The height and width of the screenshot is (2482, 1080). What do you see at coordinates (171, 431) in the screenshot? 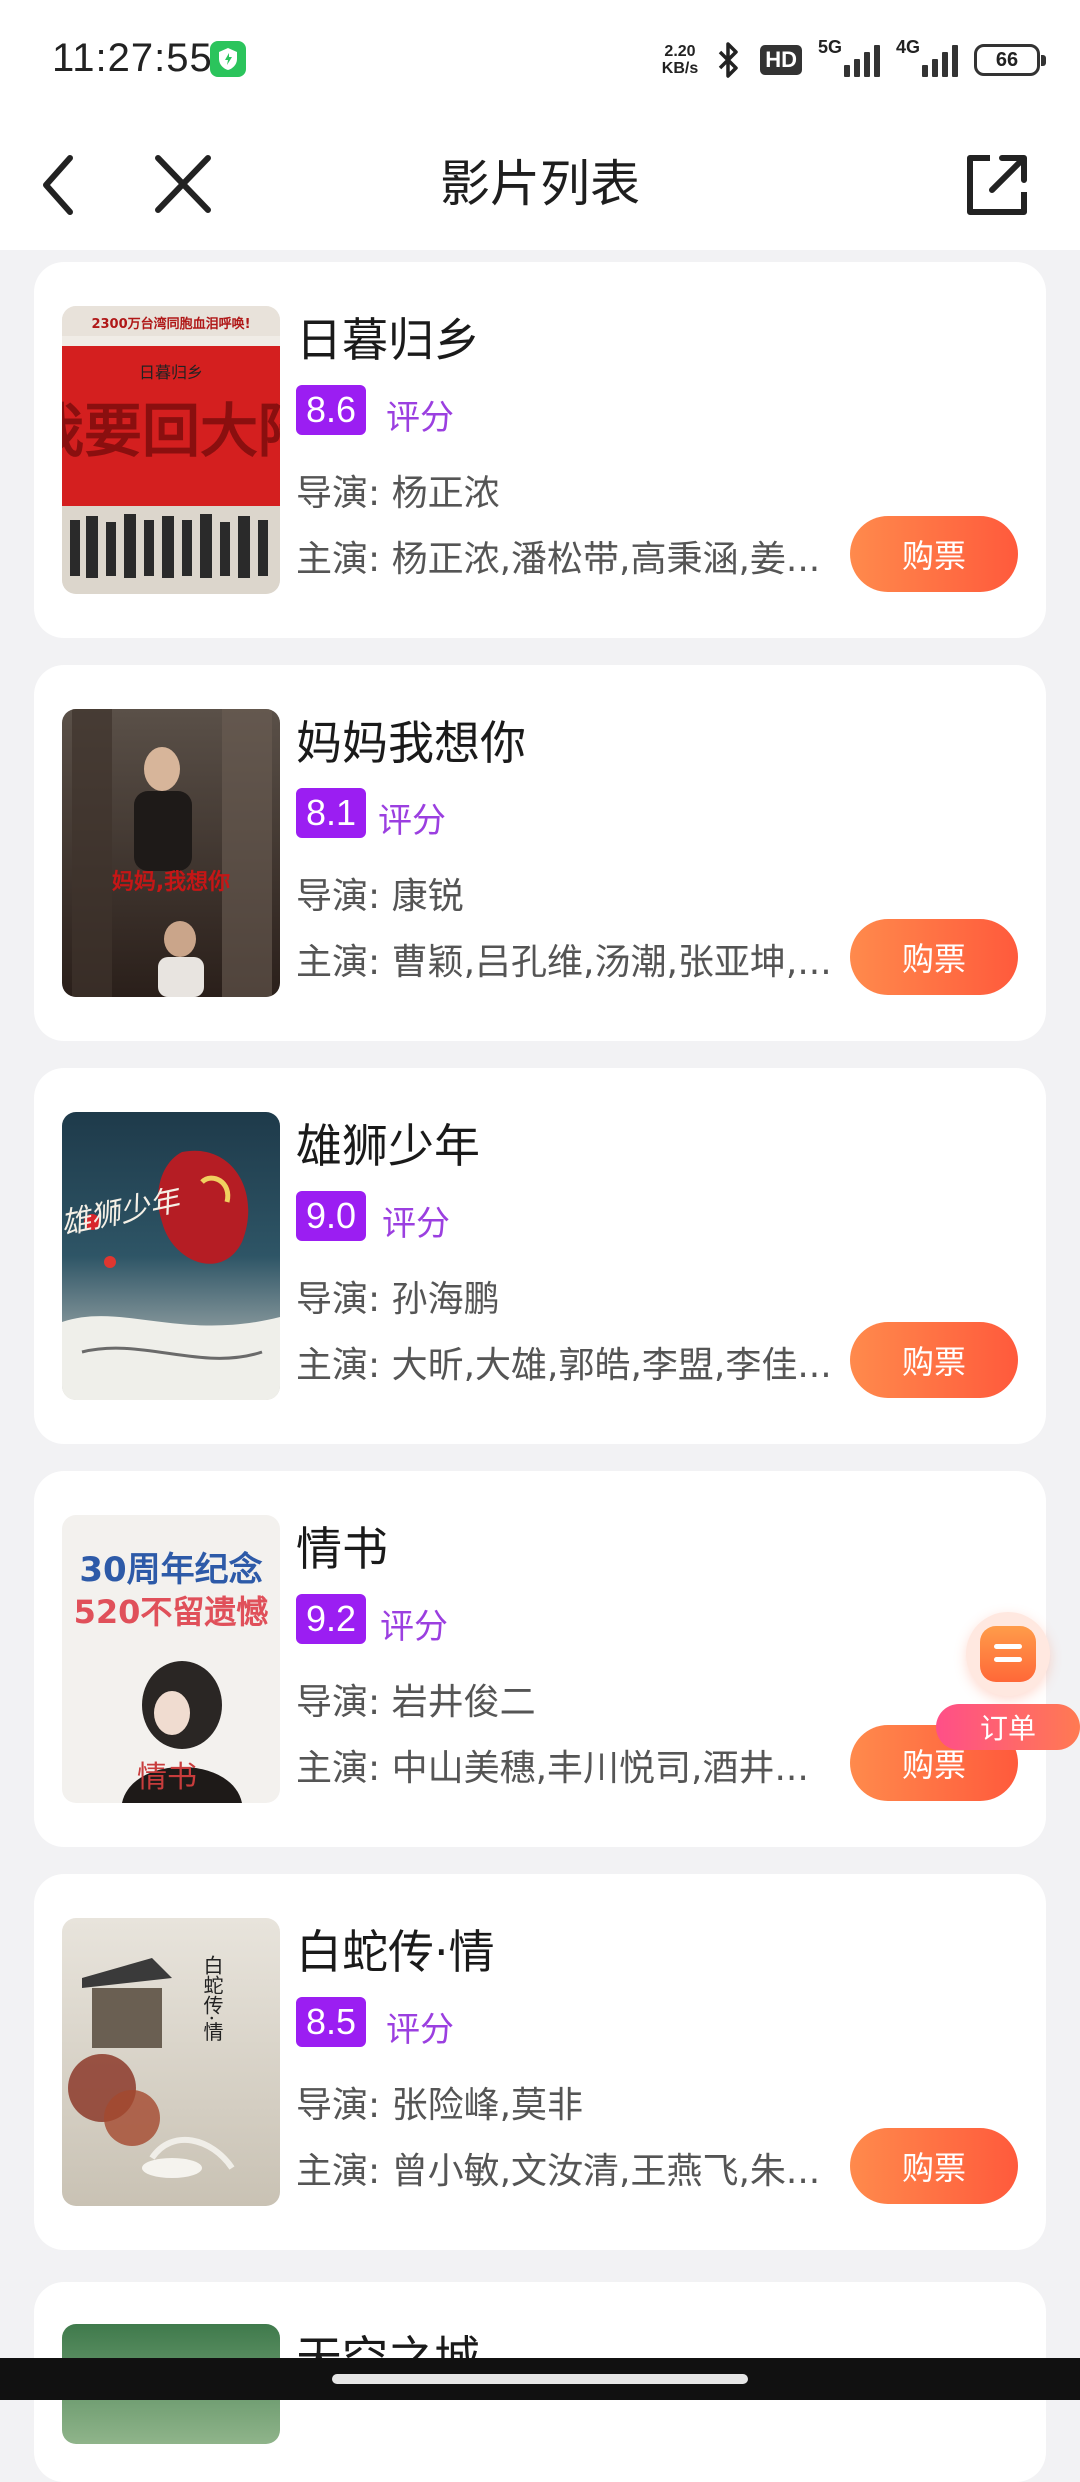
I see `poster-headline: 我要回大陆` at bounding box center [171, 431].